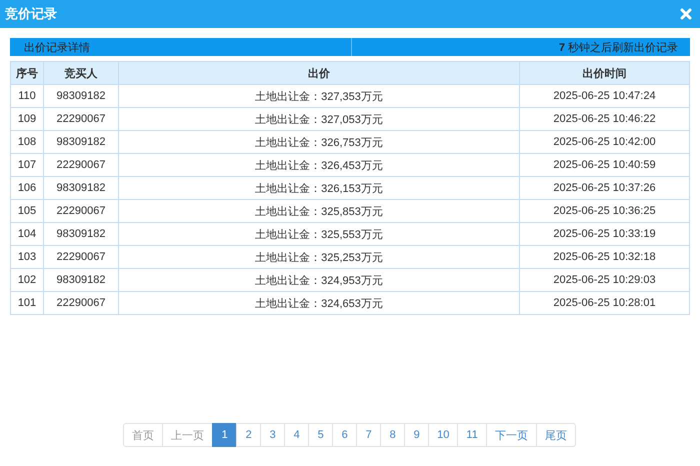  Describe the element at coordinates (27, 142) in the screenshot. I see `table-cell: 108` at that location.